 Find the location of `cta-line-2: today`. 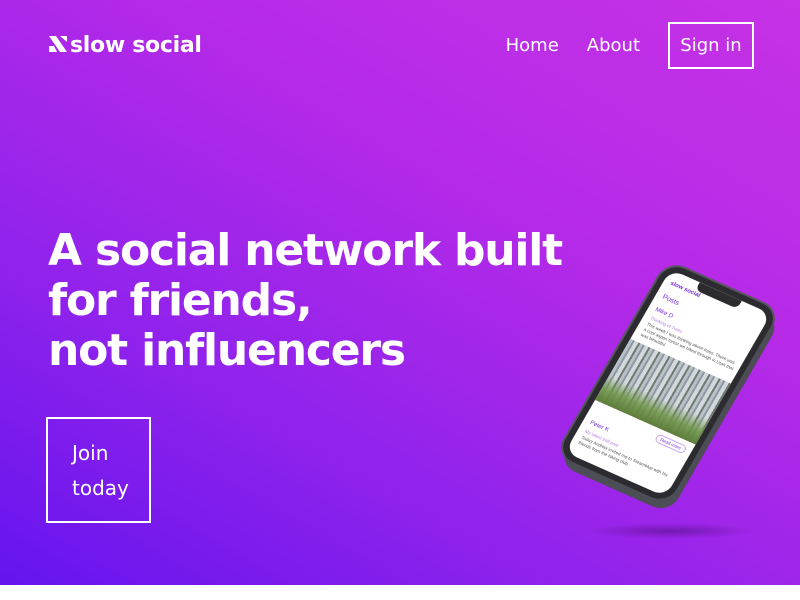

cta-line-2: today is located at coordinates (100, 488).